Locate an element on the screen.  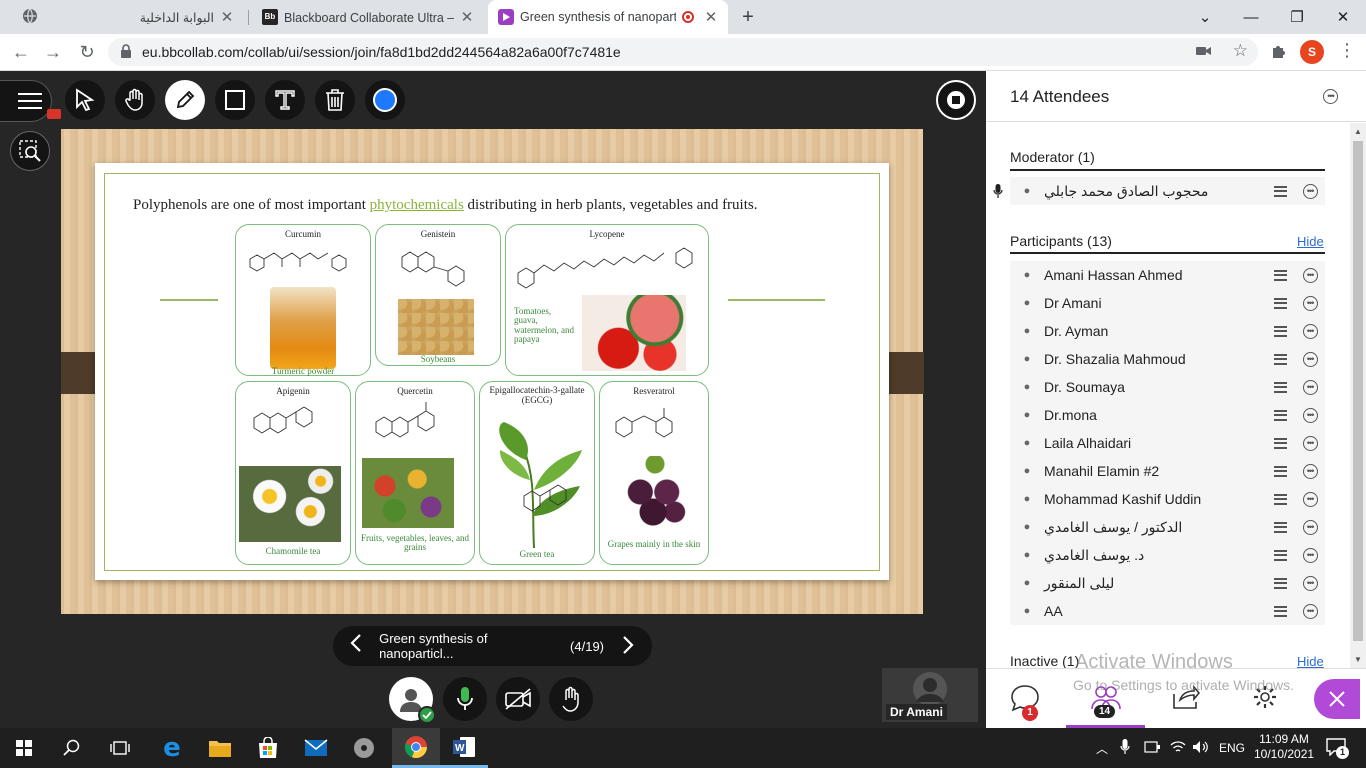
bookmark-star-icon: ☆ is located at coordinates (1240, 51).